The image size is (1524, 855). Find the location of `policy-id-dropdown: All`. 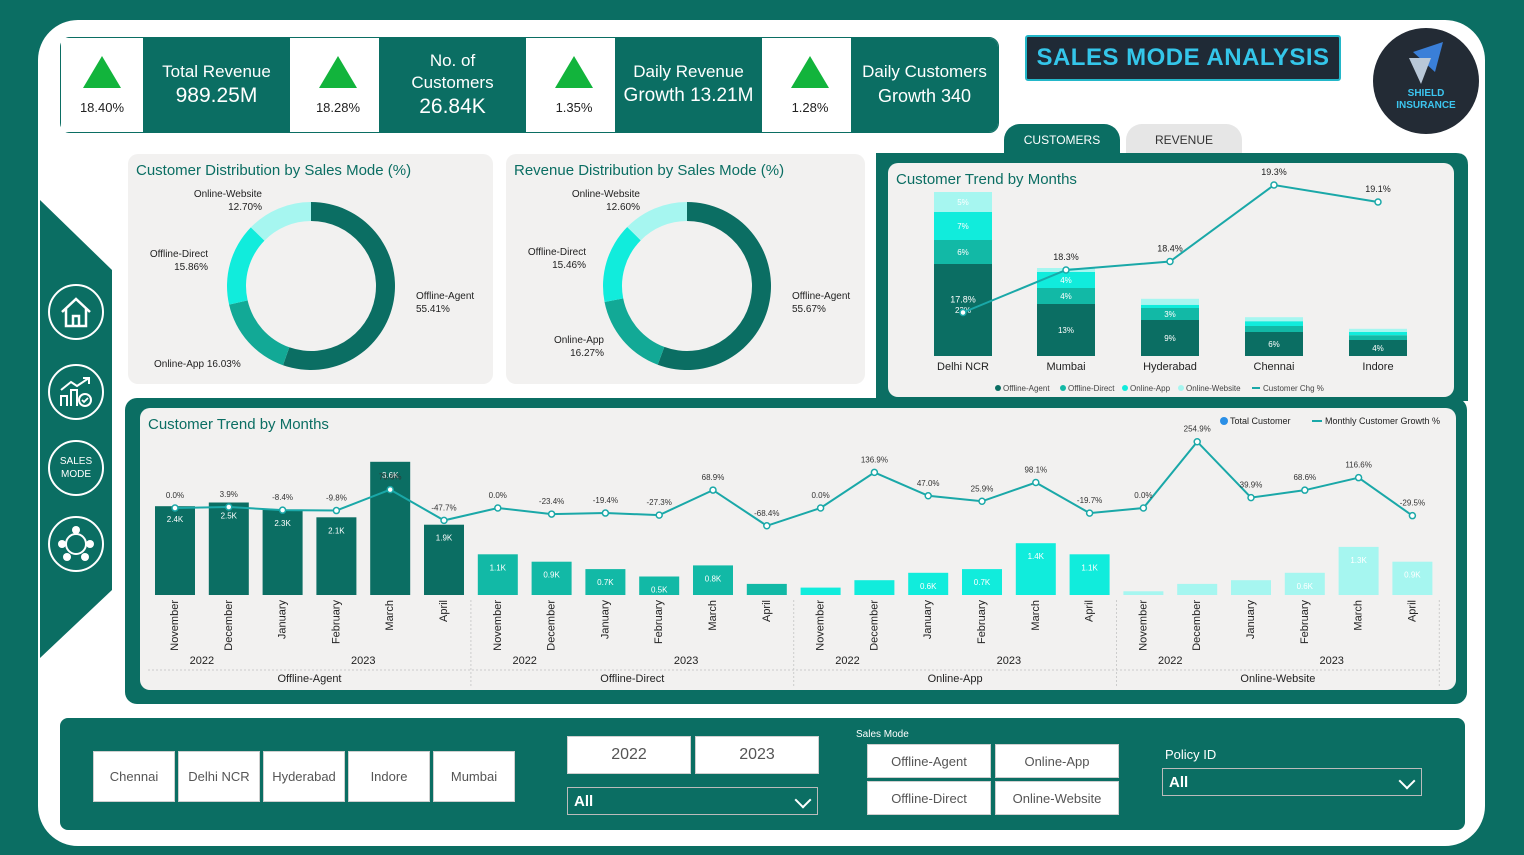

policy-id-dropdown: All is located at coordinates (1292, 782).